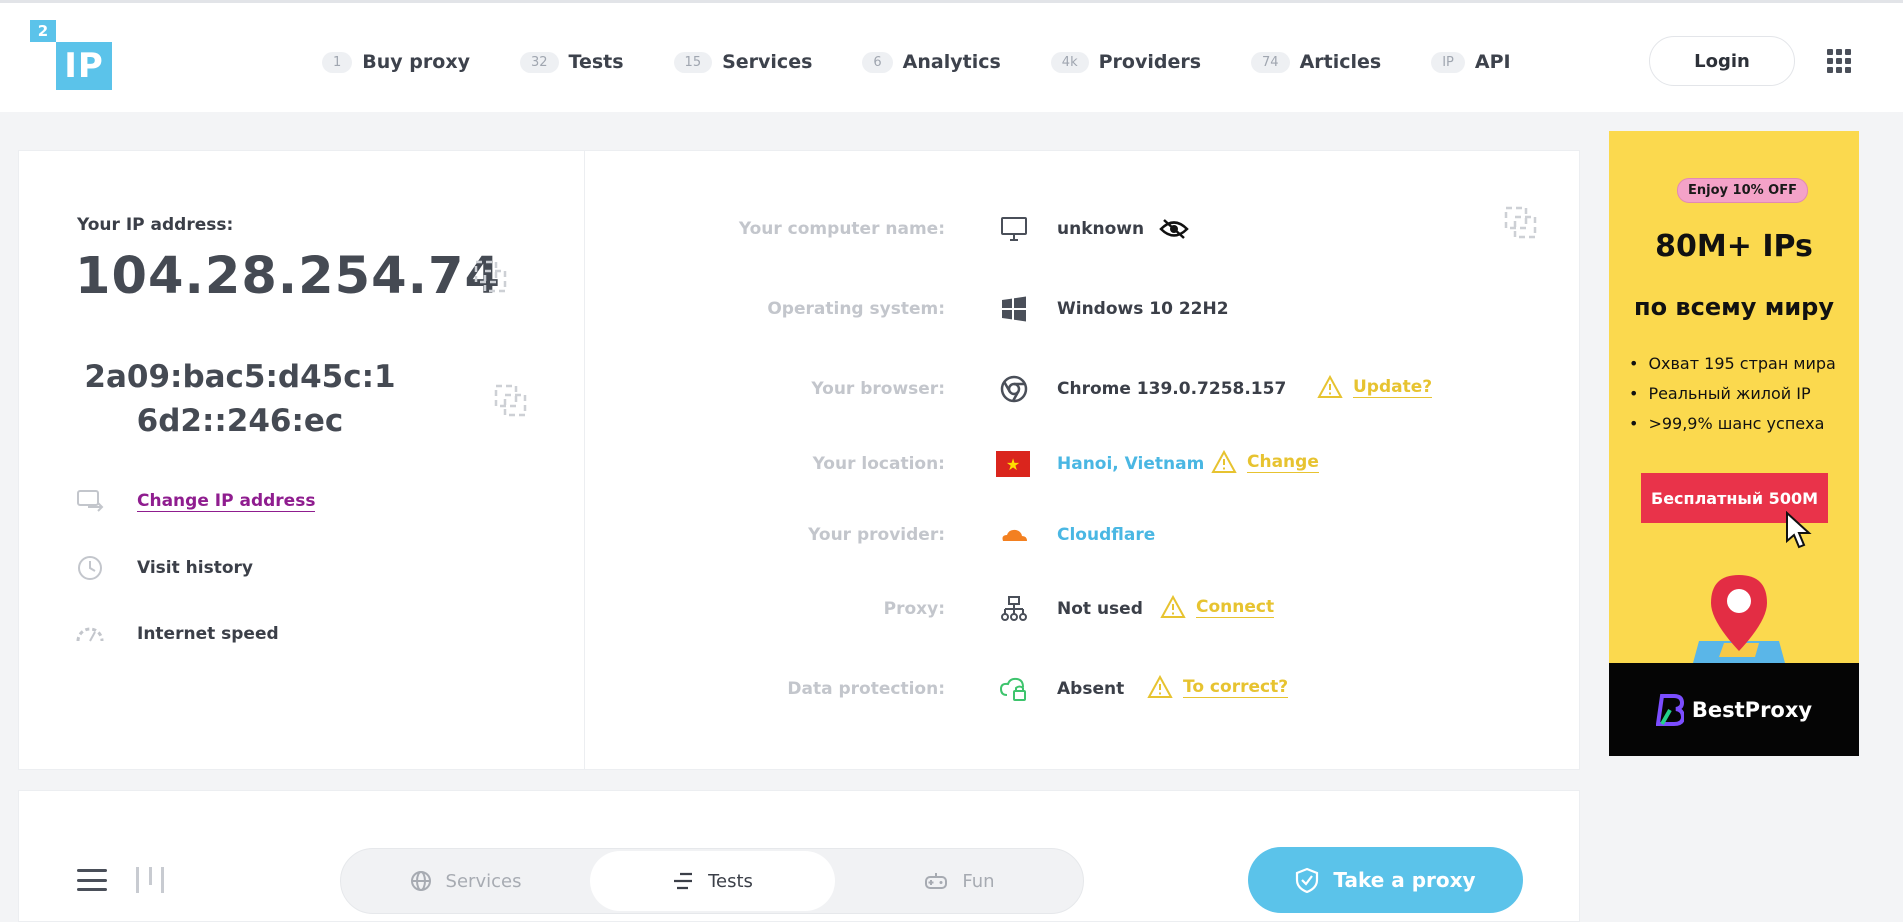 This screenshot has height=922, width=1903. I want to click on gamepad-icon, so click(936, 881).